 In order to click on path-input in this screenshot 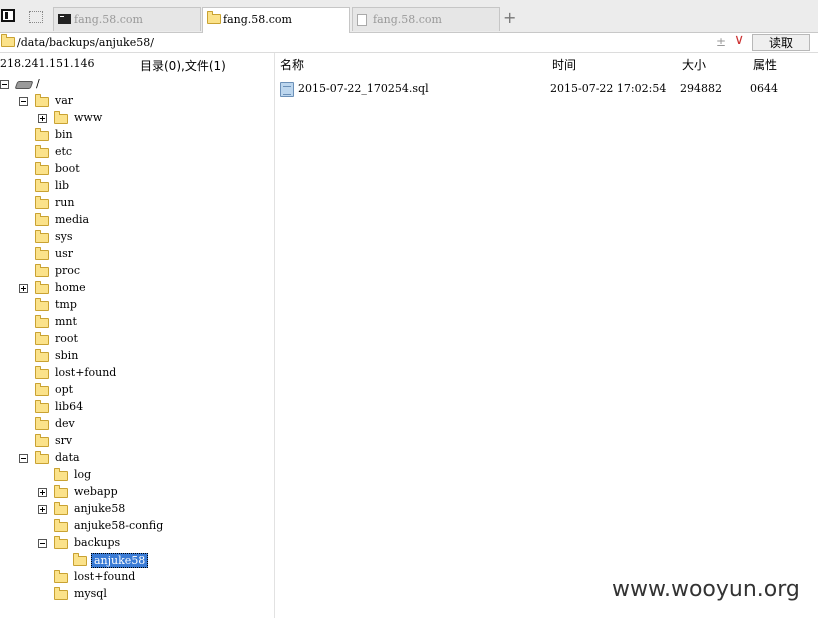, I will do `click(357, 42)`.